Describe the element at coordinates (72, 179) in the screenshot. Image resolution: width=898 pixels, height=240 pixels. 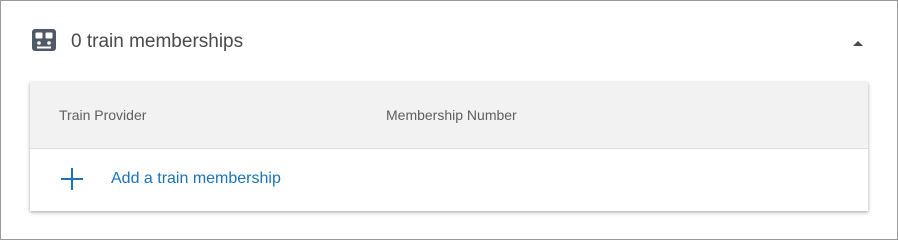
I see `plus-icon` at that location.